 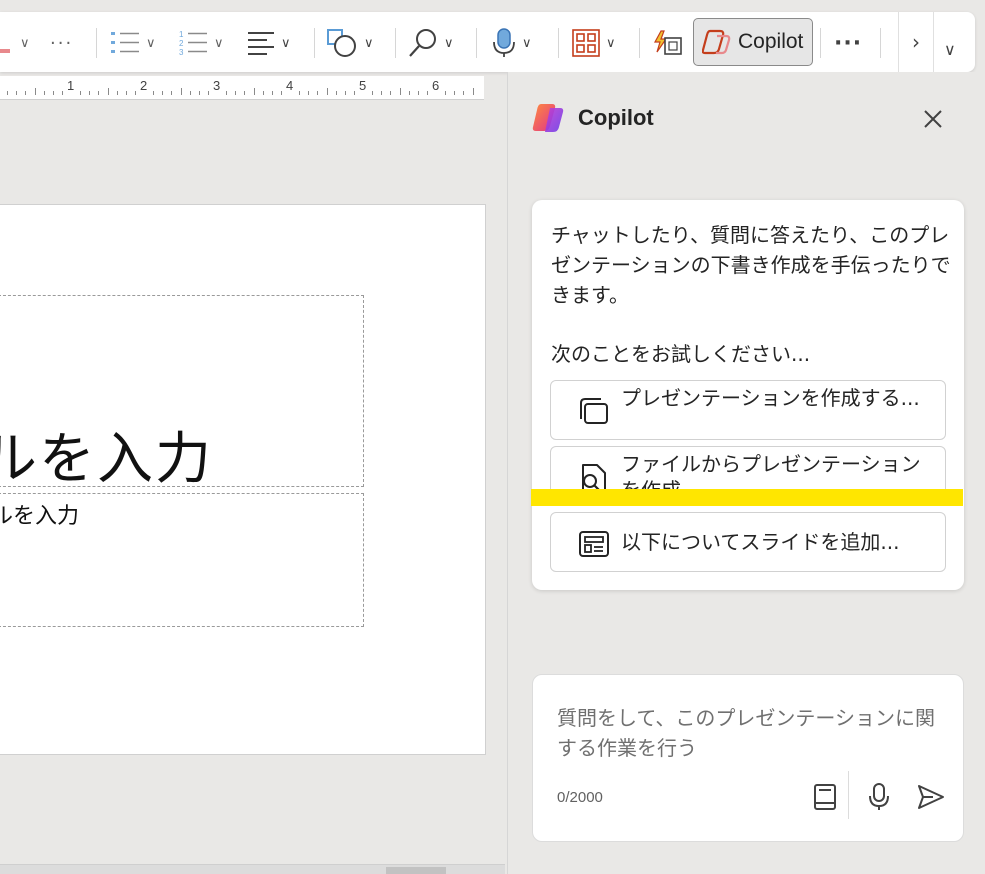 I want to click on copilot-button-label: Copilot, so click(x=771, y=41).